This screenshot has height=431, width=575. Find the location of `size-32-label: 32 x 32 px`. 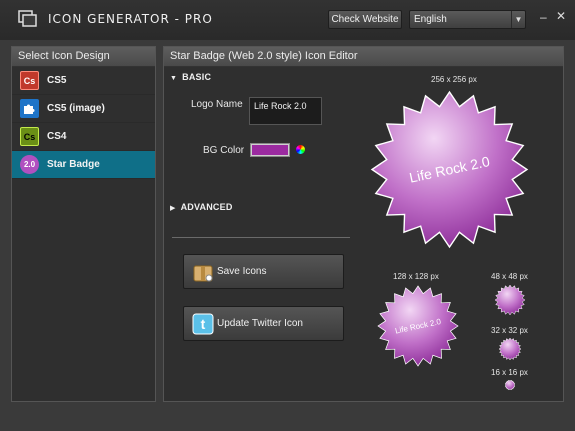

size-32-label: 32 x 32 px is located at coordinates (509, 330).